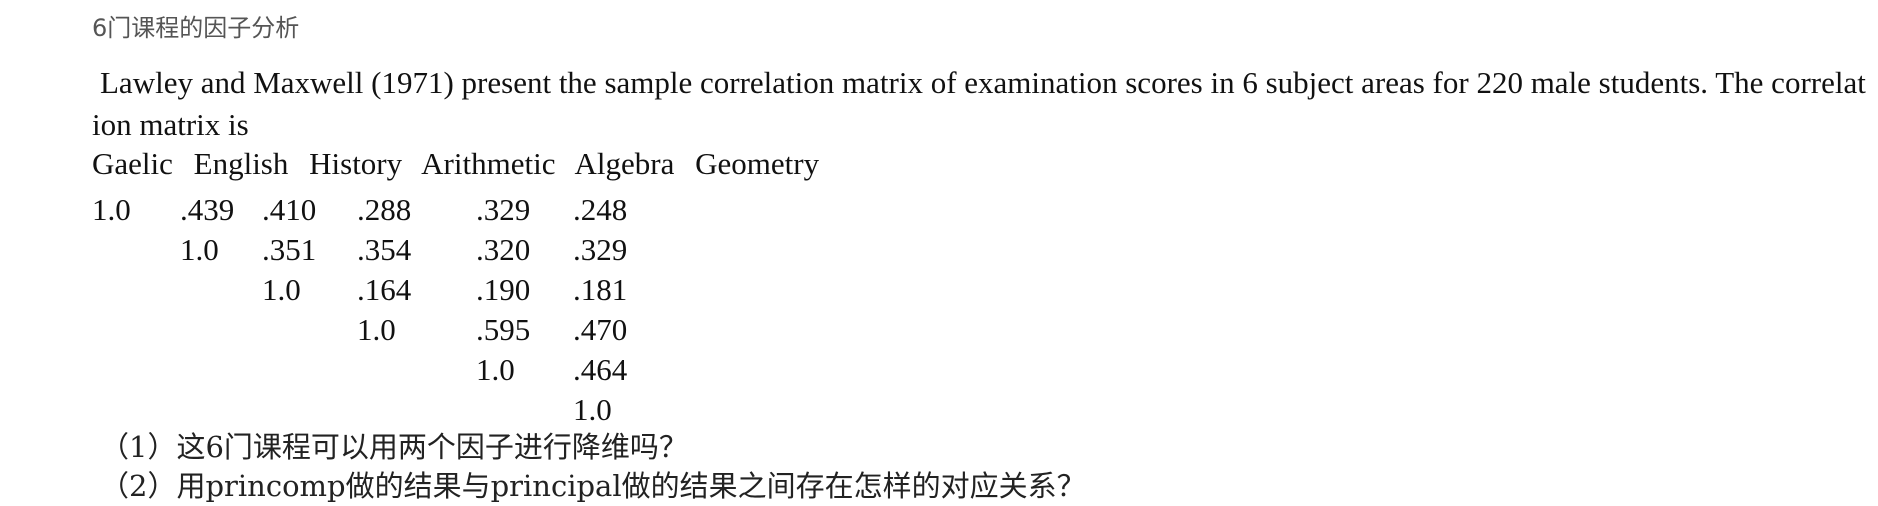  I want to click on matrix-cell: .439, so click(207, 209).